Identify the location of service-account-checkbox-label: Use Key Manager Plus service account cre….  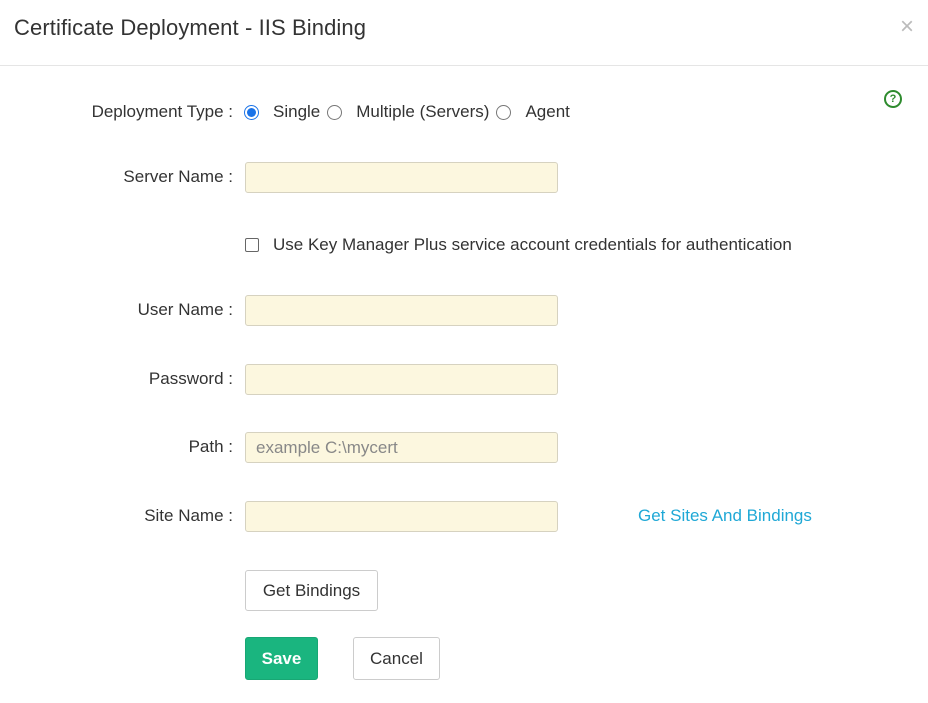
(532, 245).